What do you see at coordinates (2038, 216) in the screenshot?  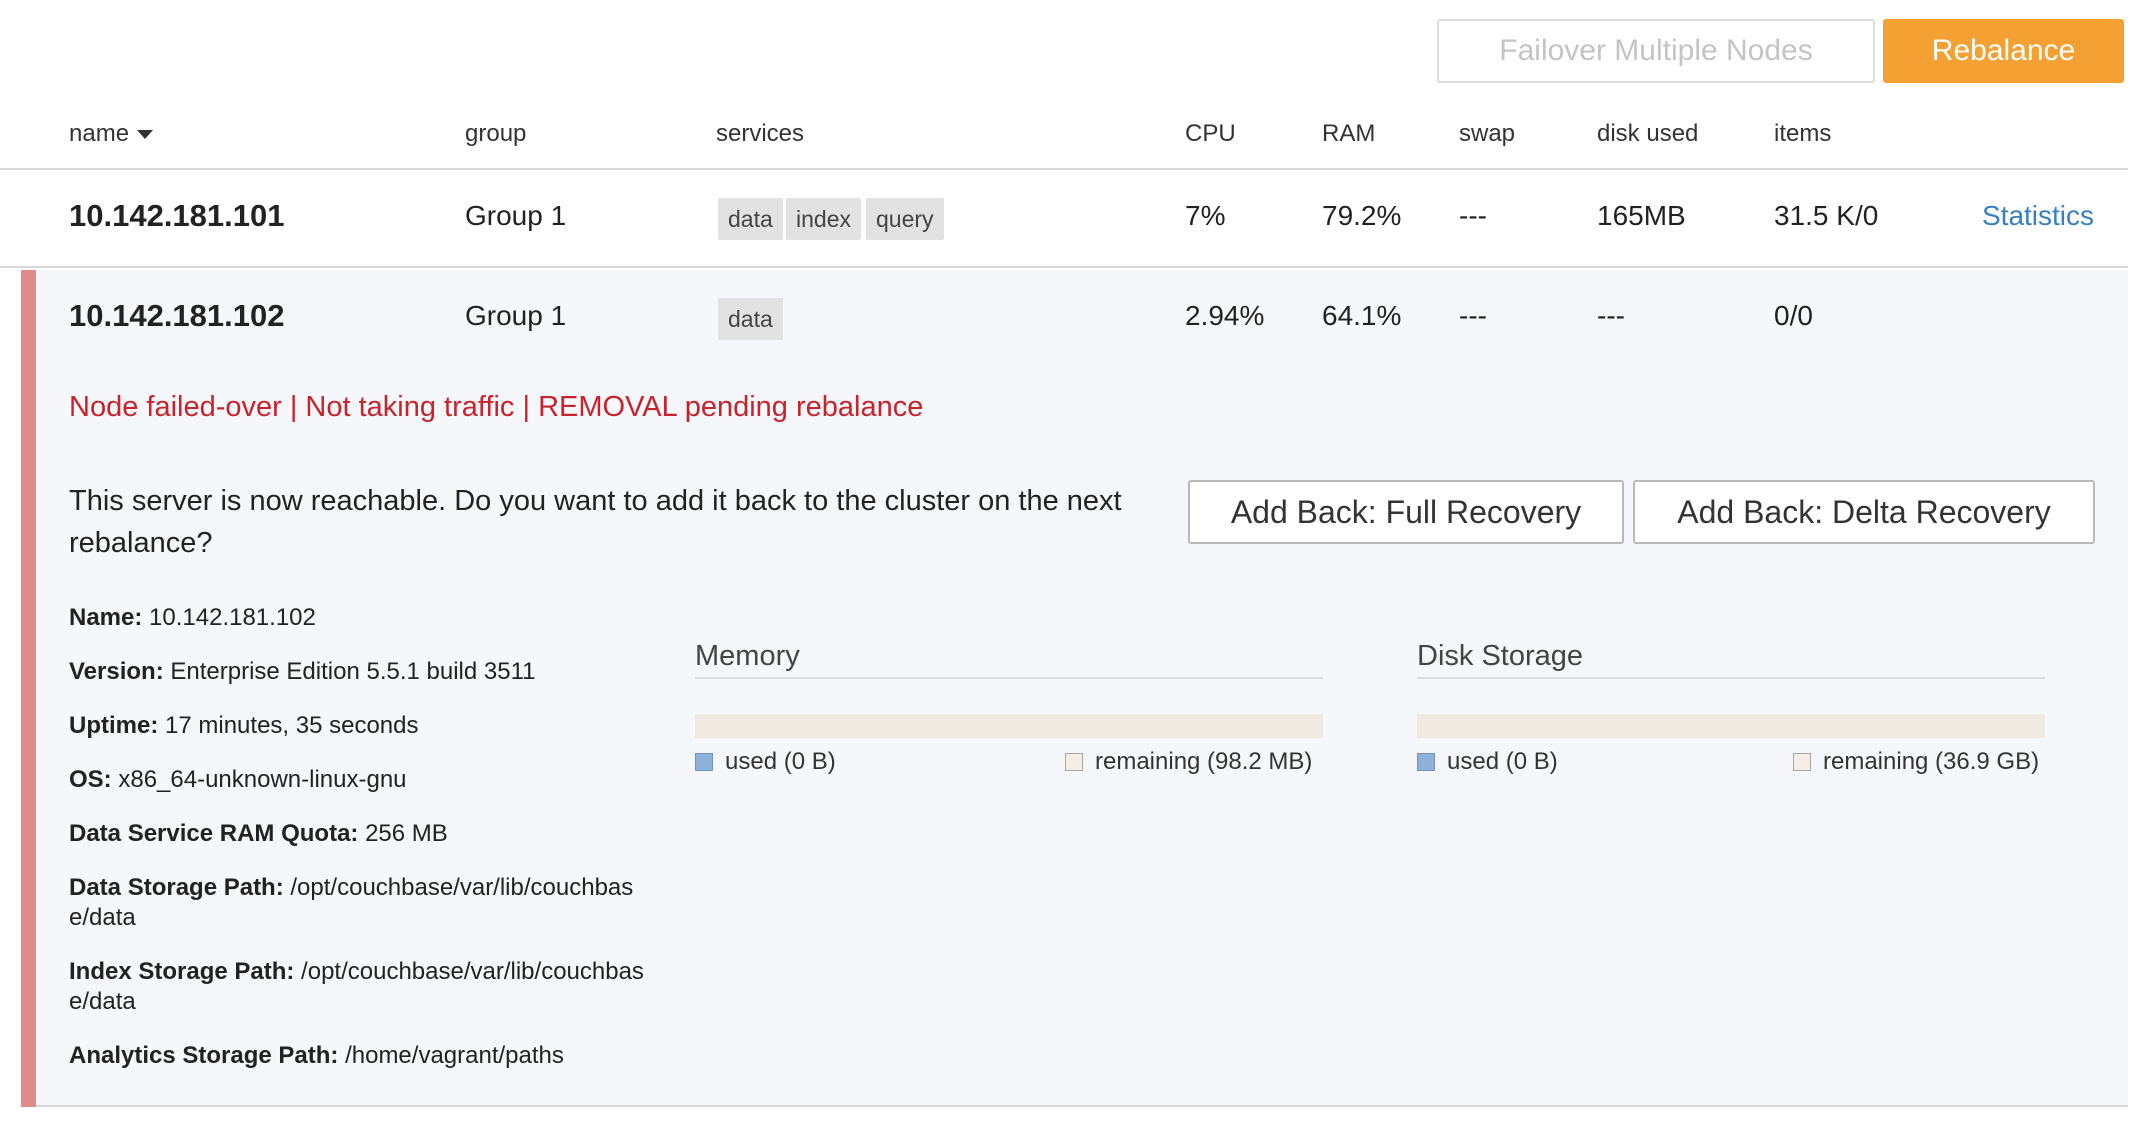 I see `statistics-link: Statistics` at bounding box center [2038, 216].